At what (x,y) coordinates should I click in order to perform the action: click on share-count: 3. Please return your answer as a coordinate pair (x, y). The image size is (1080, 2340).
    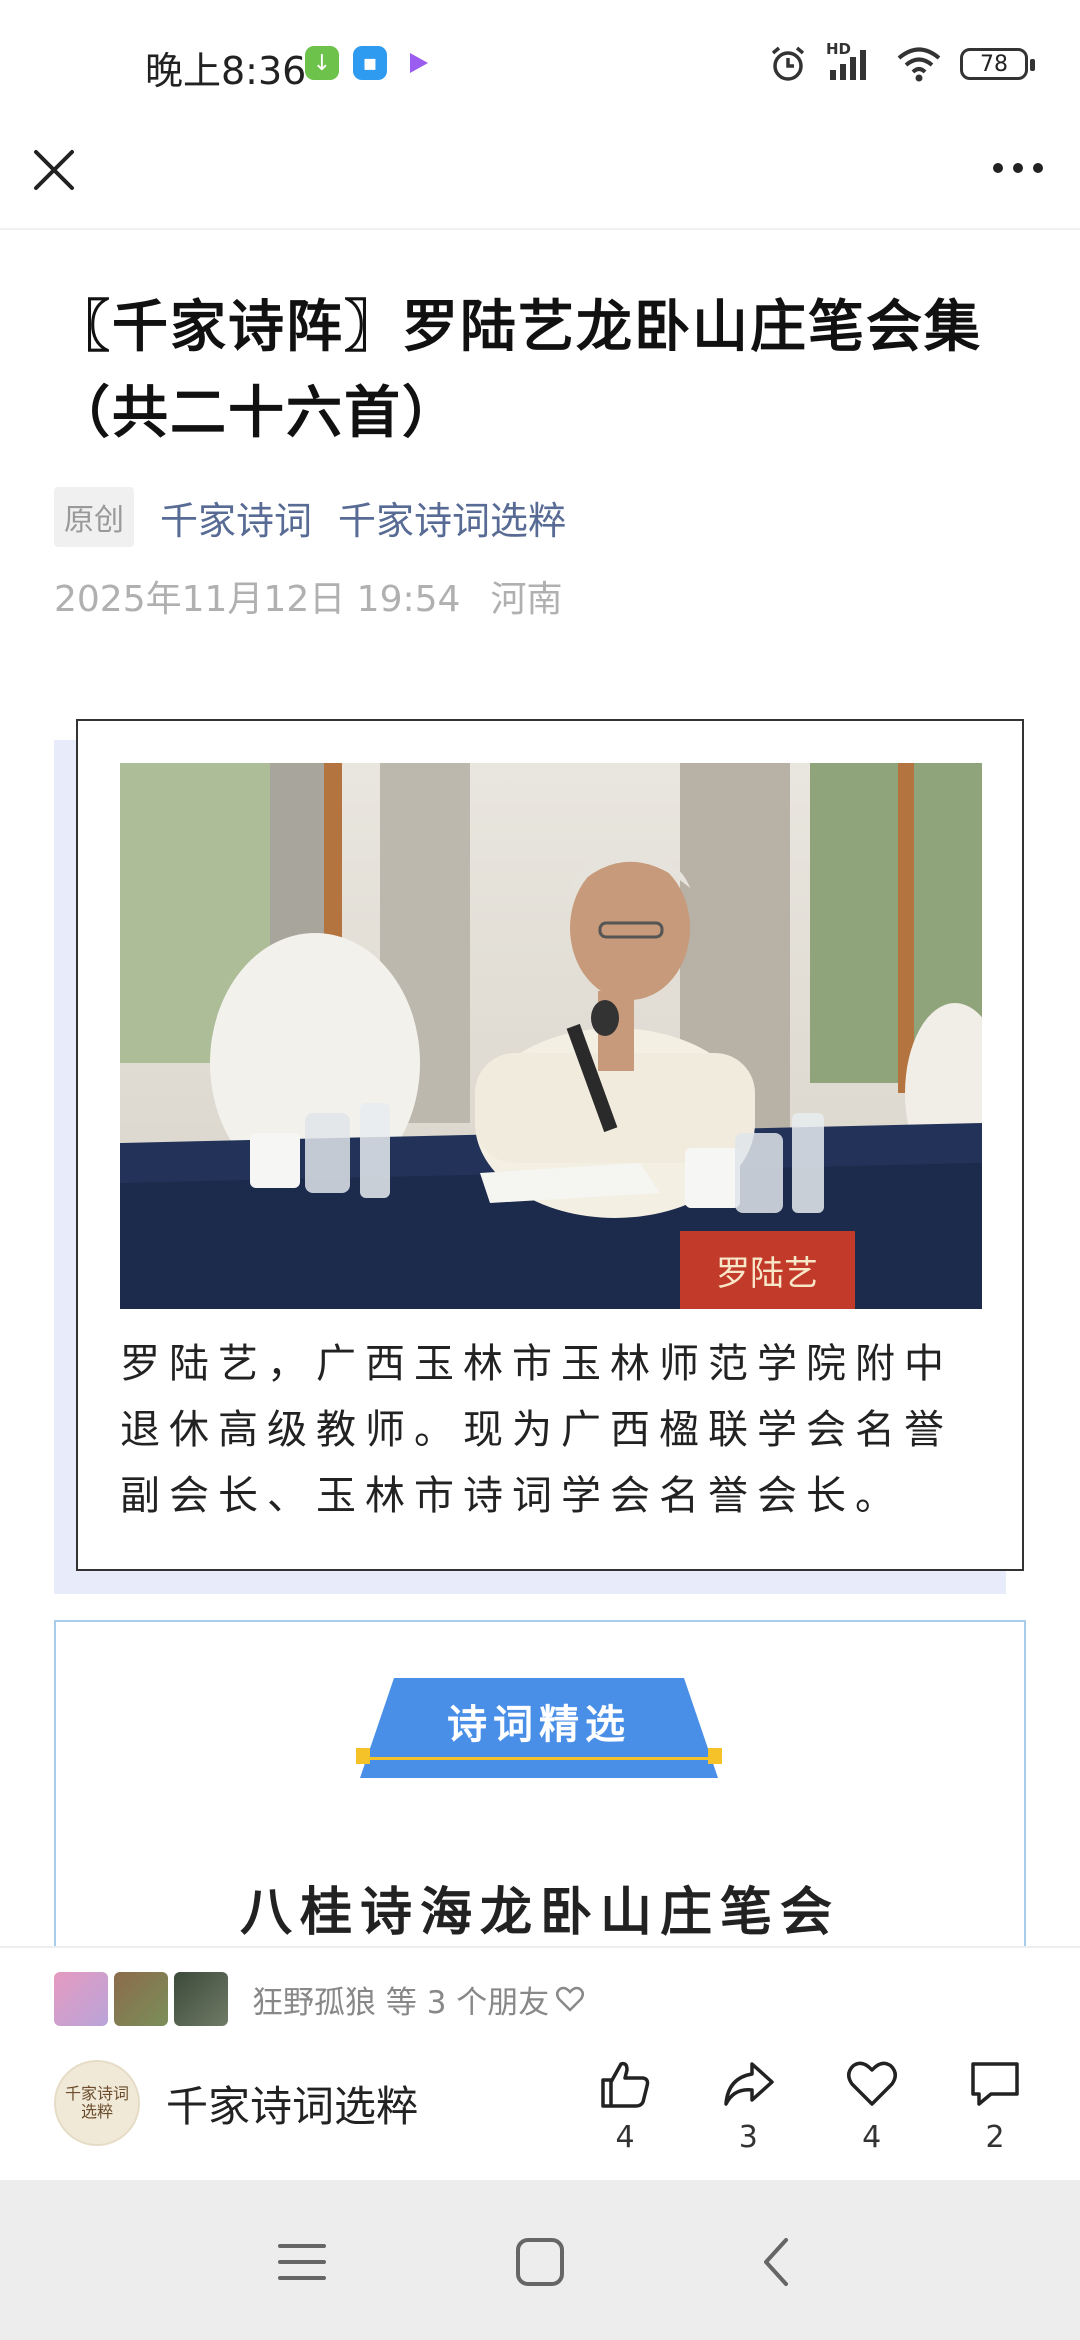
    Looking at the image, I should click on (748, 2137).